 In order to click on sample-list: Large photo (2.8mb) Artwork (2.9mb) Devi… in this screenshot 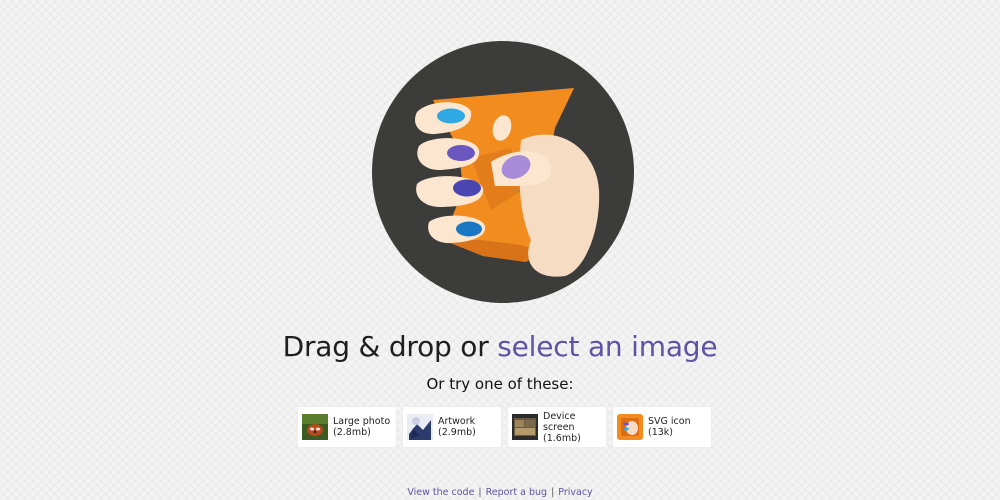, I will do `click(504, 427)`.